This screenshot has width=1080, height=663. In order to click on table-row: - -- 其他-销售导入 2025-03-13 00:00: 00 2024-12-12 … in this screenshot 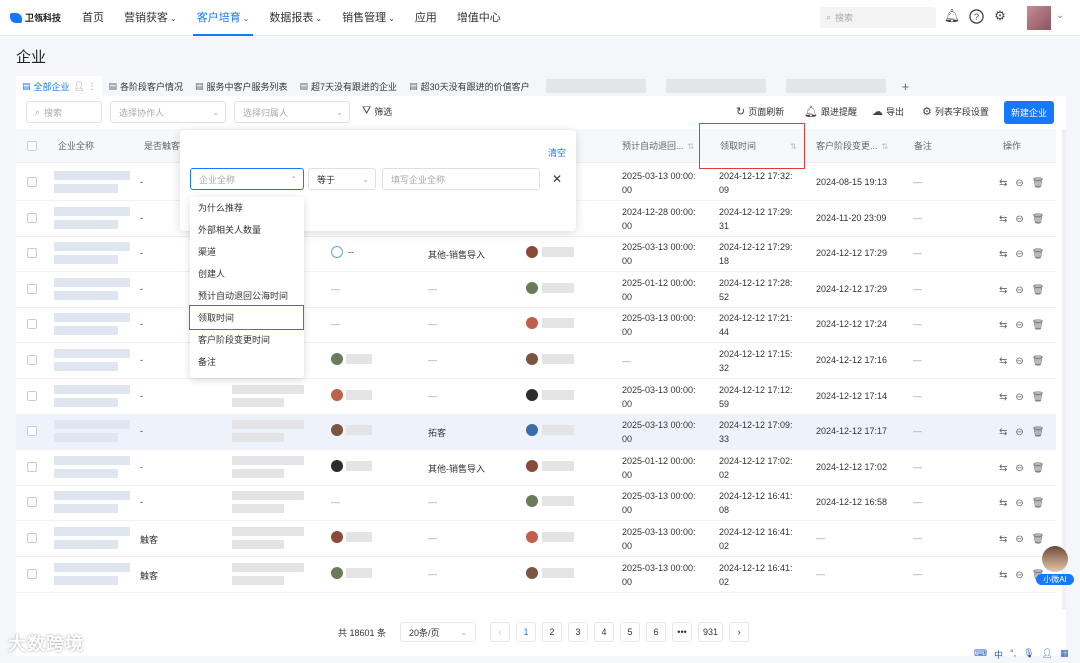, I will do `click(536, 254)`.